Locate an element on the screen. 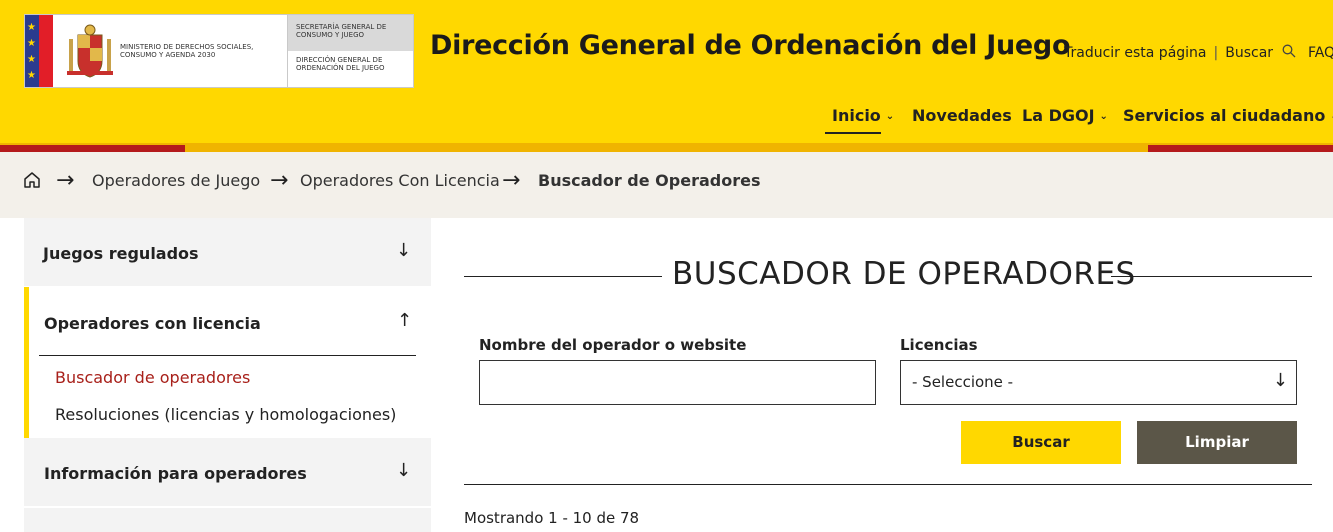 Image resolution: width=1333 pixels, height=532 pixels. page-title-block: BUSCADOR DE OPERADORES is located at coordinates (888, 276).